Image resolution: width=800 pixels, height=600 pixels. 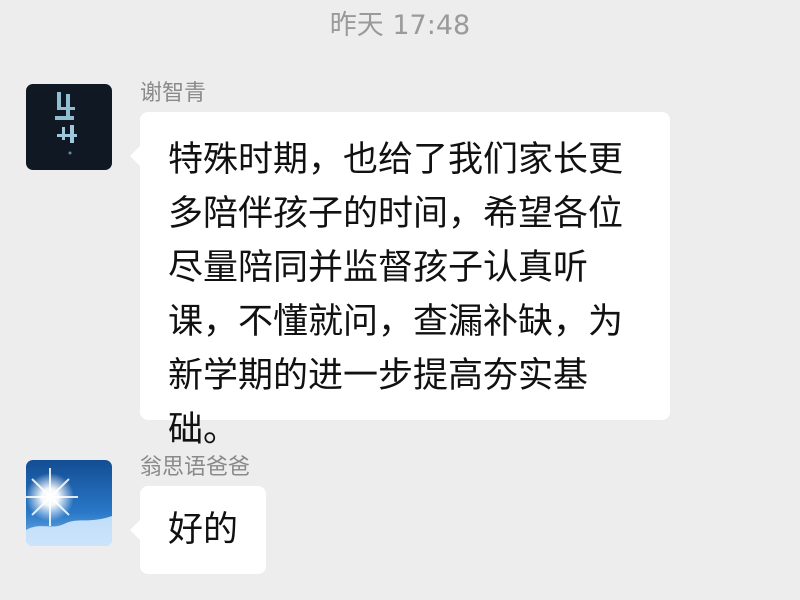 I want to click on sender-name: 翁思语爸爸, so click(x=195, y=467).